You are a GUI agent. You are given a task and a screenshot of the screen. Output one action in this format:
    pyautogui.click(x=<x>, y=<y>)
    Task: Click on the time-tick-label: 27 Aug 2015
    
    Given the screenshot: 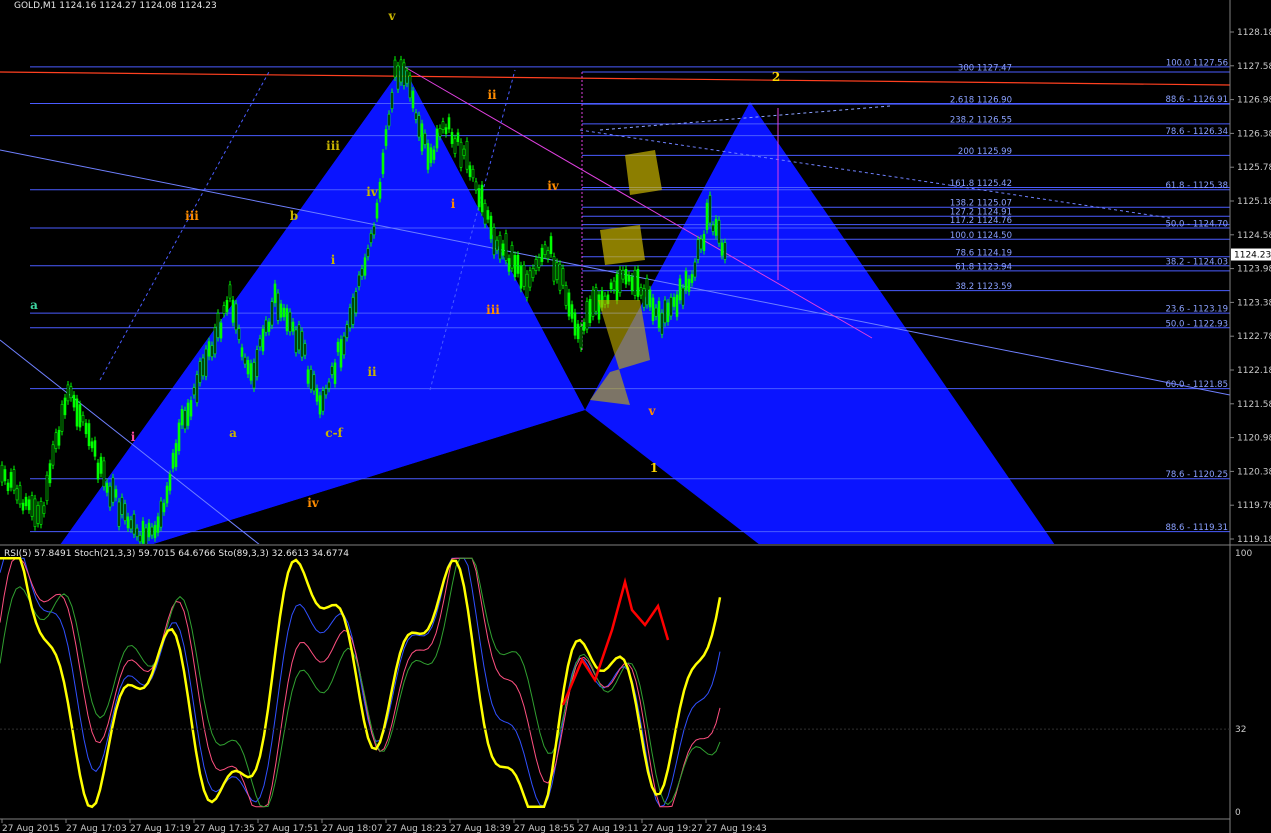 What is the action you would take?
    pyautogui.click(x=31, y=828)
    